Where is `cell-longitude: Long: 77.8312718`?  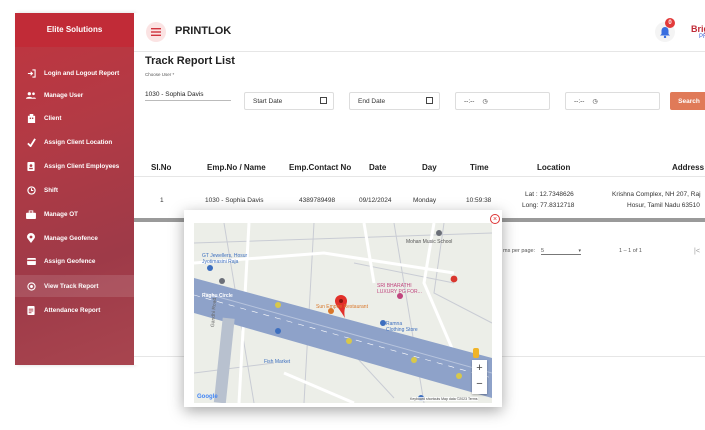 cell-longitude: Long: 77.8312718 is located at coordinates (548, 205).